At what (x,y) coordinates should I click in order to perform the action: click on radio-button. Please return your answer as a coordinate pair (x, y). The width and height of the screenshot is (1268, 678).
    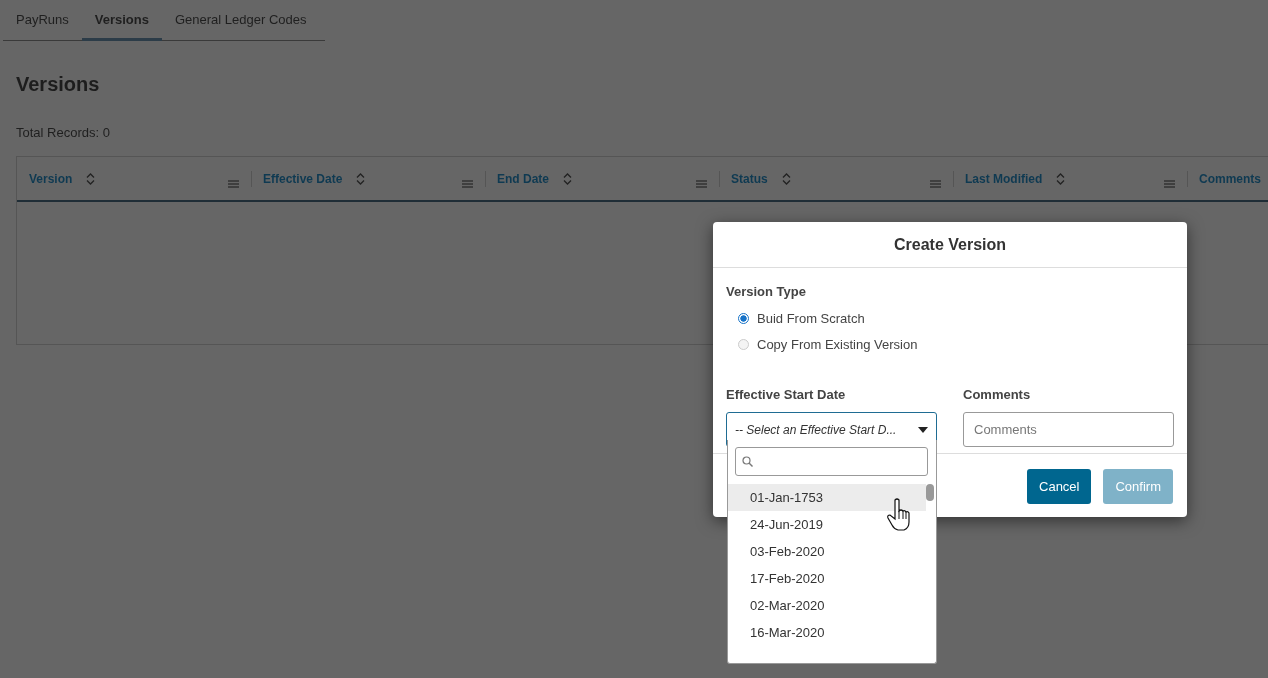
    Looking at the image, I should click on (743, 318).